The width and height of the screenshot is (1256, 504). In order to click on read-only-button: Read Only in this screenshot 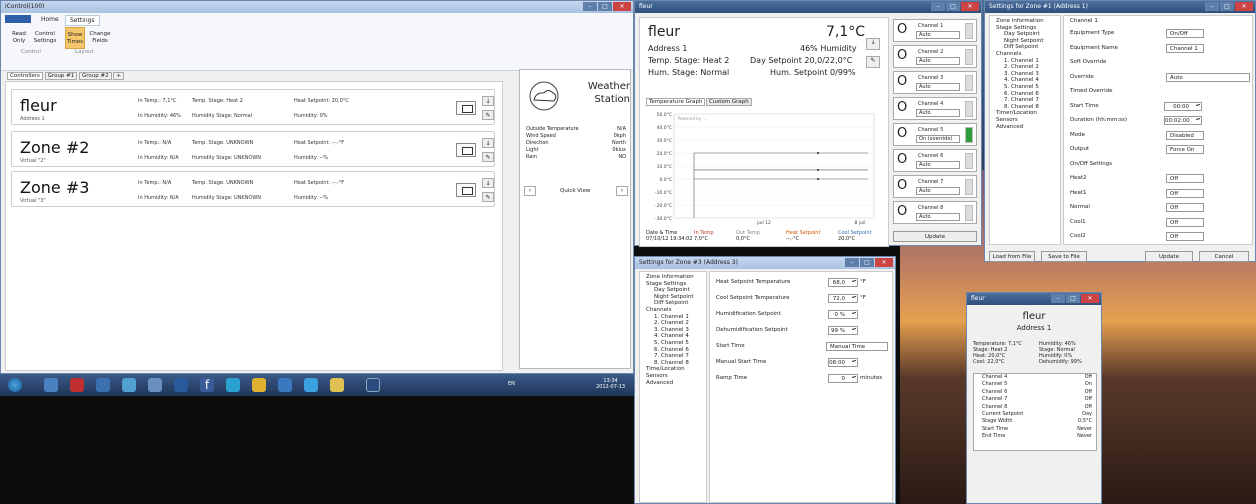, I will do `click(19, 38)`.